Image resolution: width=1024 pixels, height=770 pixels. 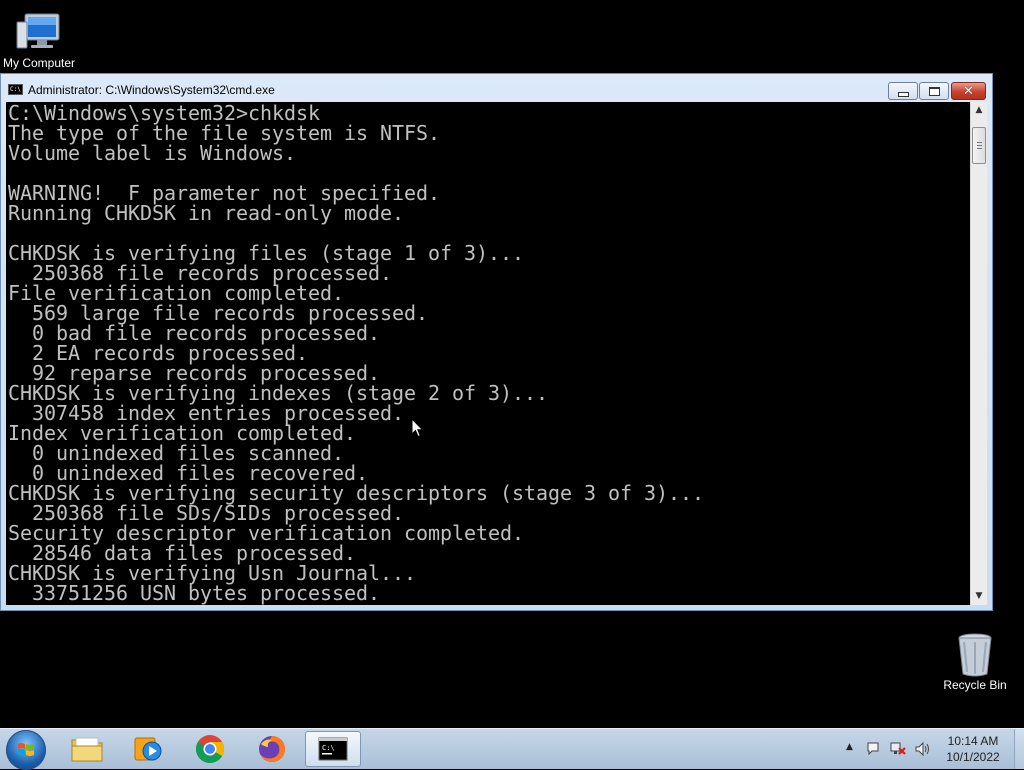 What do you see at coordinates (975, 655) in the screenshot?
I see `recycle-bin-icon` at bounding box center [975, 655].